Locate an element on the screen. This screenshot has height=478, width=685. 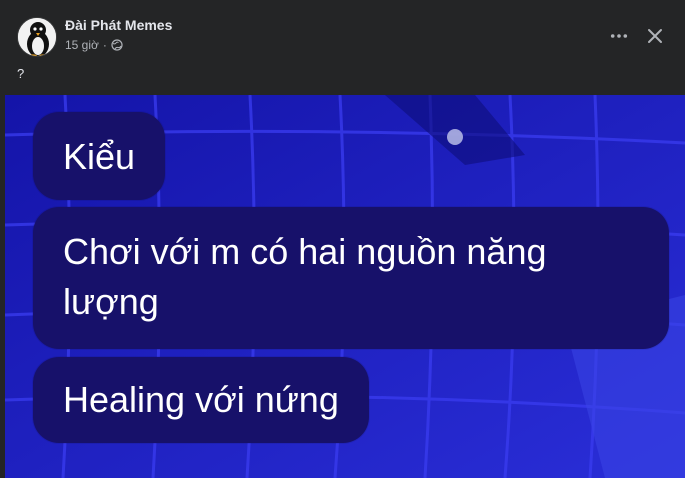
close-icon is located at coordinates (655, 36).